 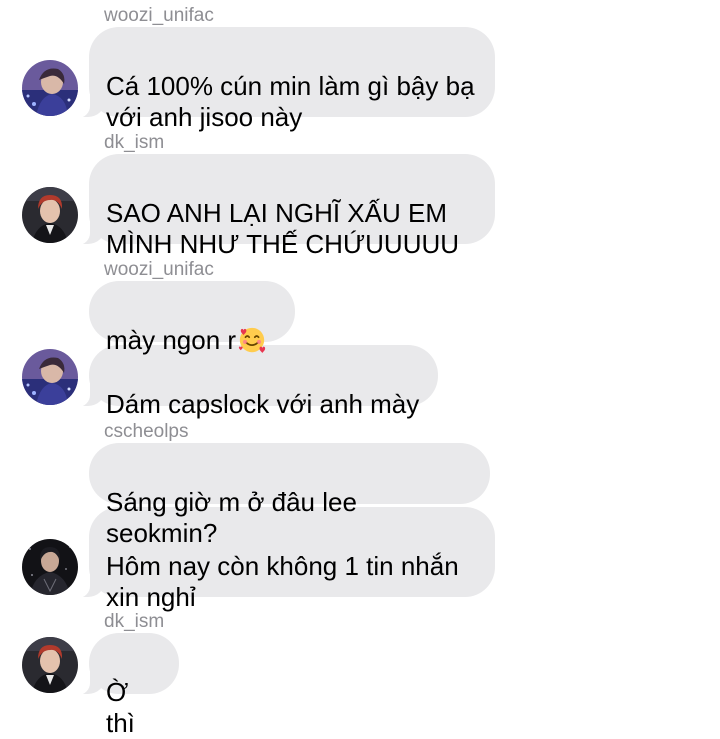 I want to click on message-text: Ờ thì, so click(x=120, y=707).